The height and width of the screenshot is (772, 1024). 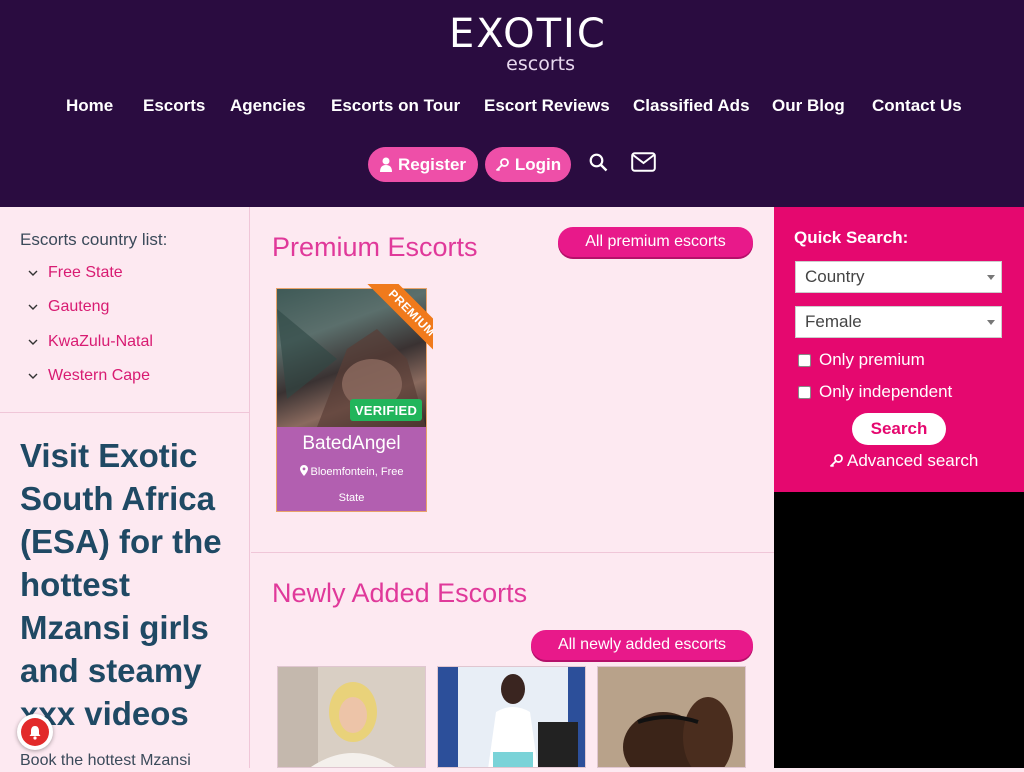 I want to click on gender-select-value: Female, so click(x=833, y=321).